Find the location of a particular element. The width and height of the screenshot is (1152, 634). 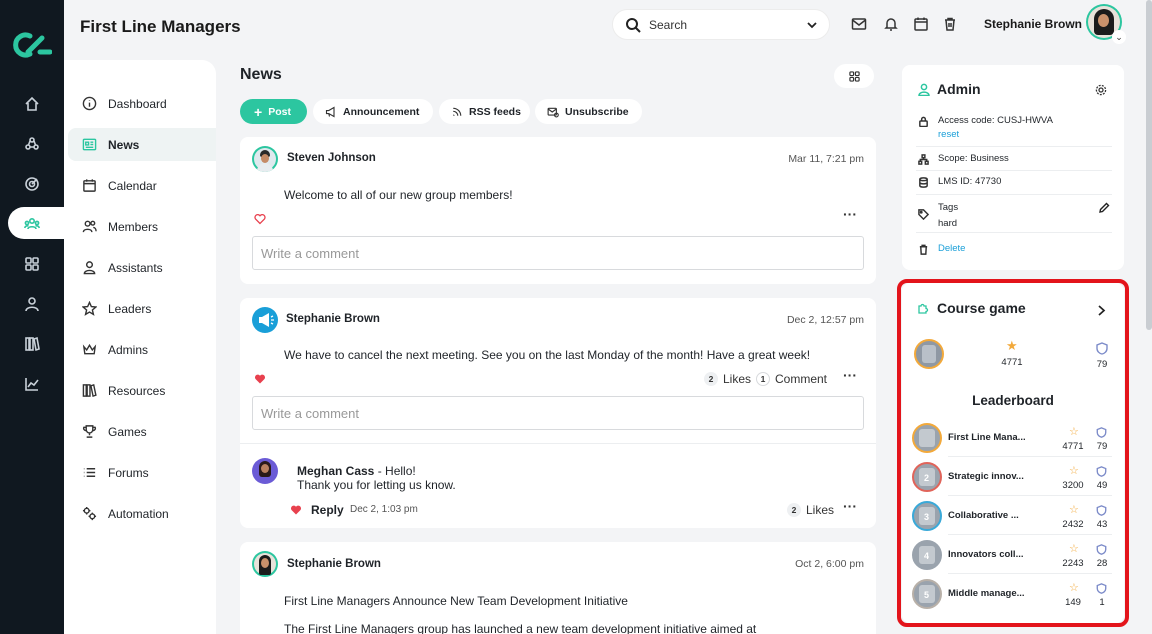

mail-off-icon is located at coordinates (553, 112).